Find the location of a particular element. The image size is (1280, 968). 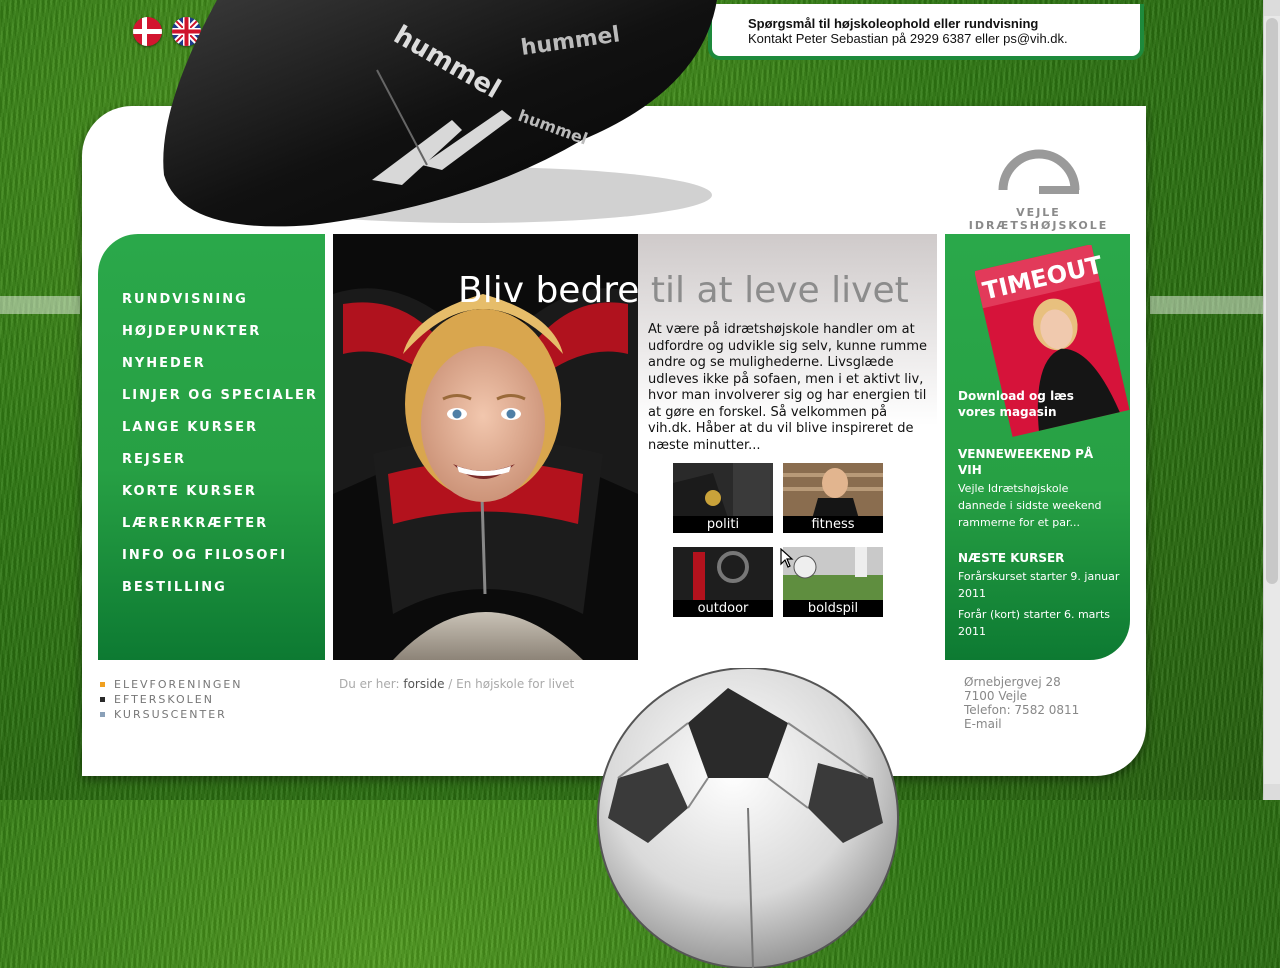

nav-link-korte-kurser: KORTE KURSER is located at coordinates (189, 491).